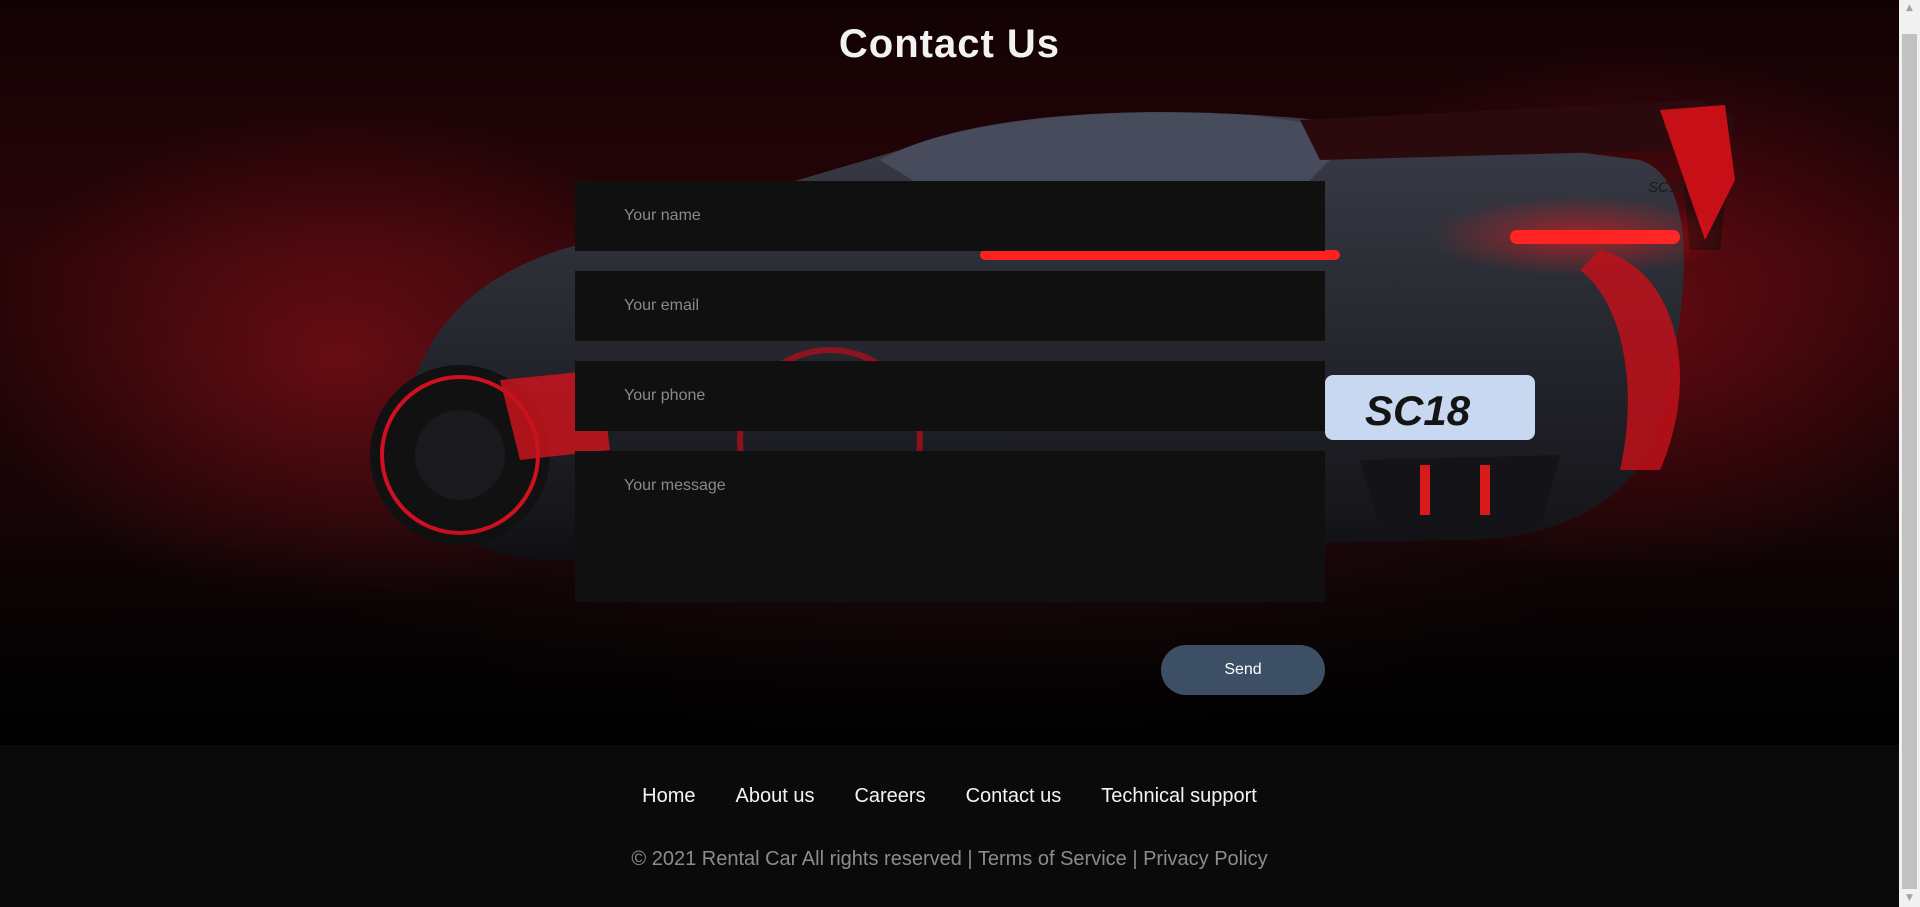  Describe the element at coordinates (1243, 670) in the screenshot. I see `send-button: Send` at that location.